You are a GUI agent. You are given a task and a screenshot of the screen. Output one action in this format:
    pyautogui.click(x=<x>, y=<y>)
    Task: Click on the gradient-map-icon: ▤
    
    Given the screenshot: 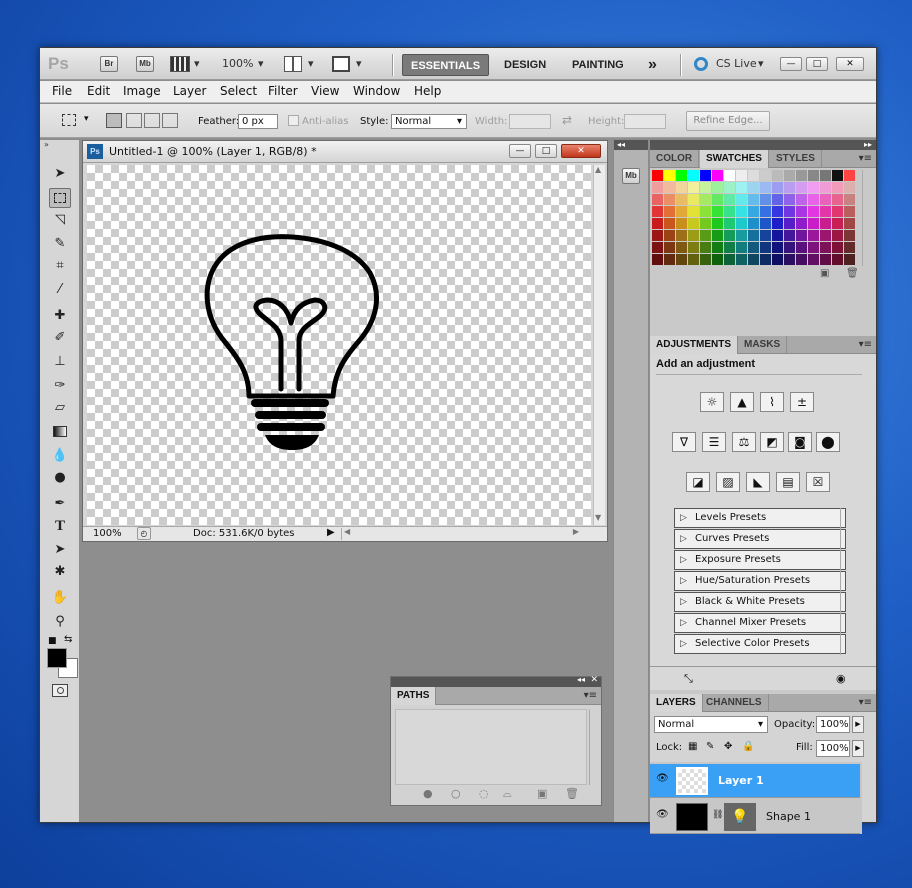 What is the action you would take?
    pyautogui.click(x=788, y=482)
    